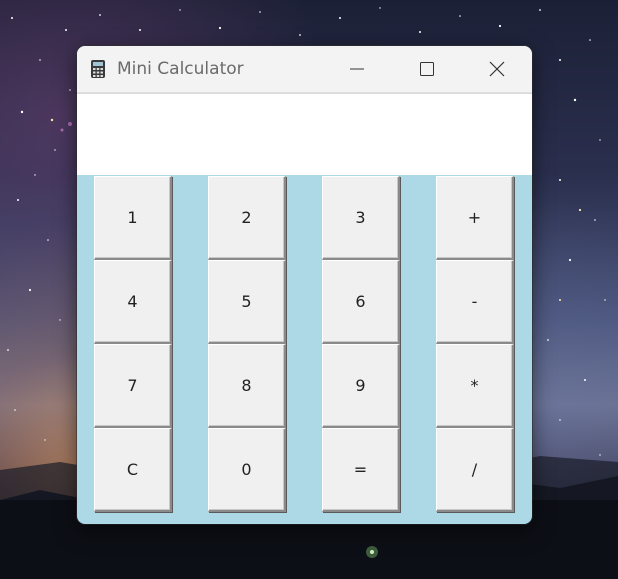  I want to click on minimize-icon, so click(357, 69).